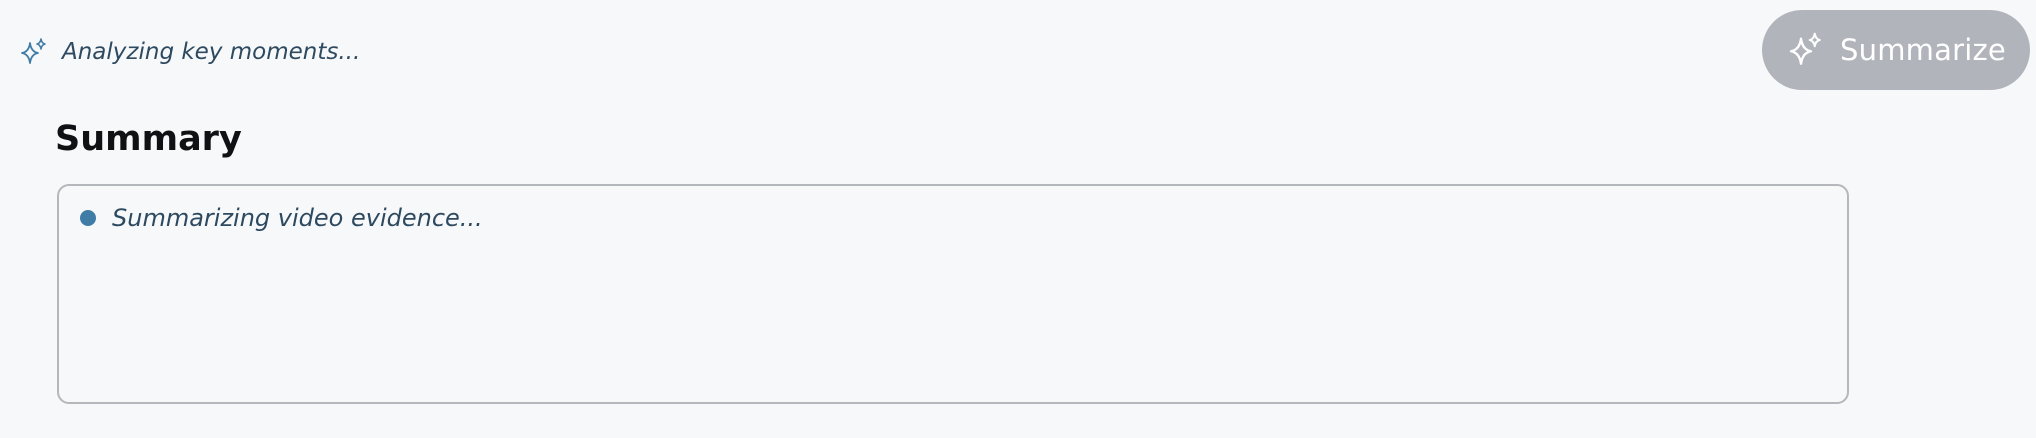 The width and height of the screenshot is (2036, 438). What do you see at coordinates (148, 139) in the screenshot?
I see `summary-heading: Summary` at bounding box center [148, 139].